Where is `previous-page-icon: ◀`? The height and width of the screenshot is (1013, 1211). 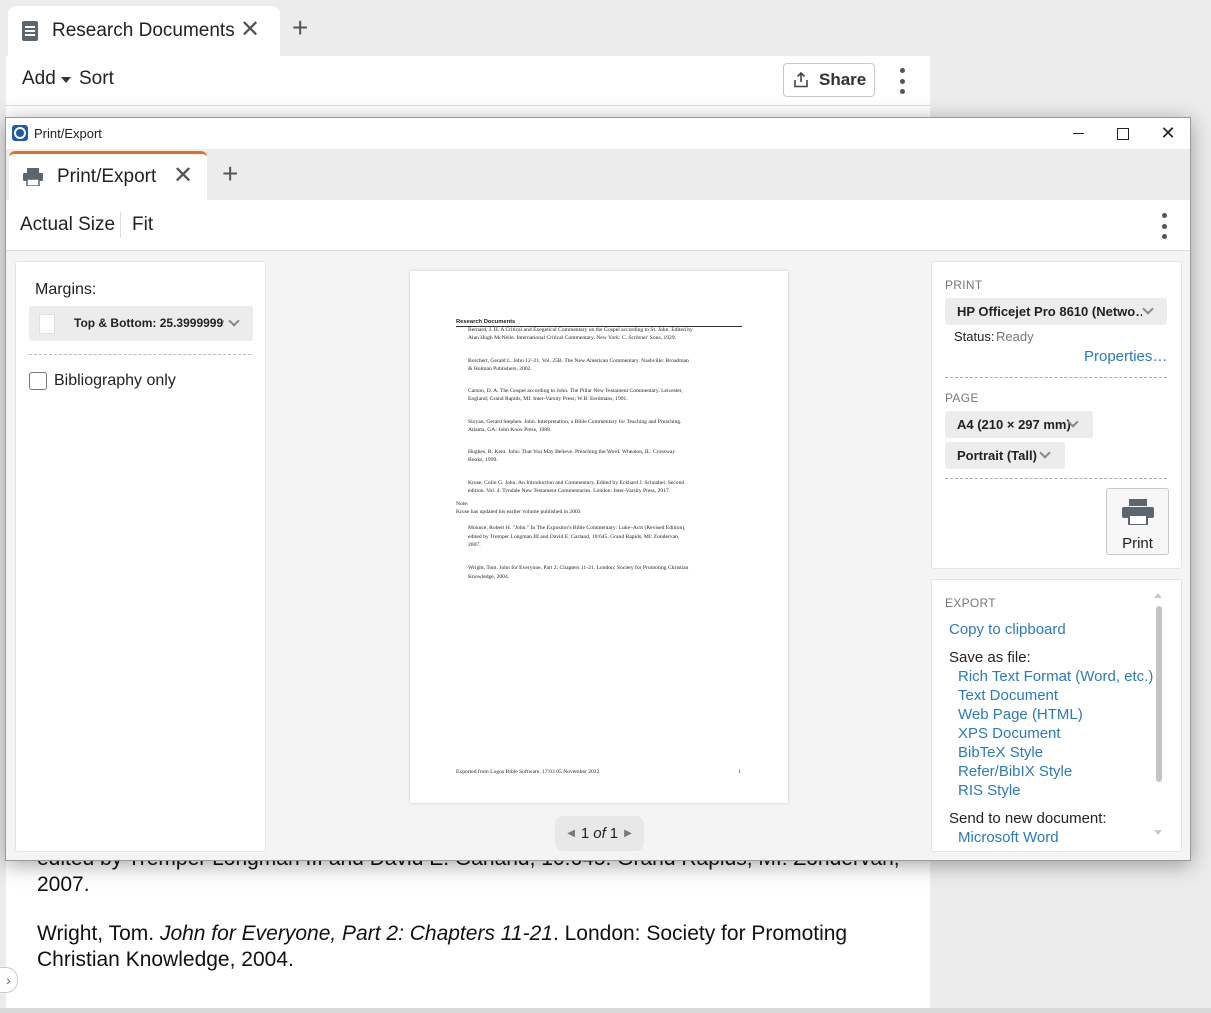 previous-page-icon: ◀ is located at coordinates (571, 833).